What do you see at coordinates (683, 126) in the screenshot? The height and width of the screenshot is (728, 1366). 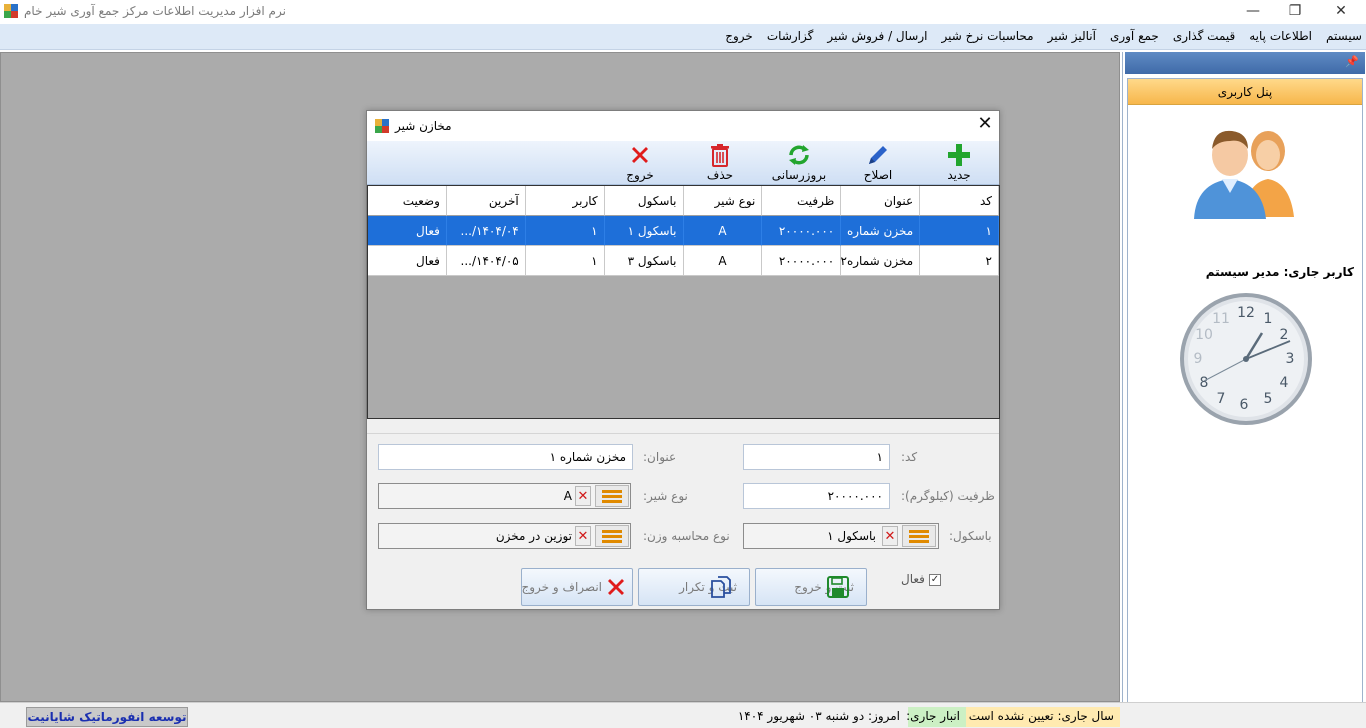 I see `dialog-title-bar: مخازن شیر ✕` at bounding box center [683, 126].